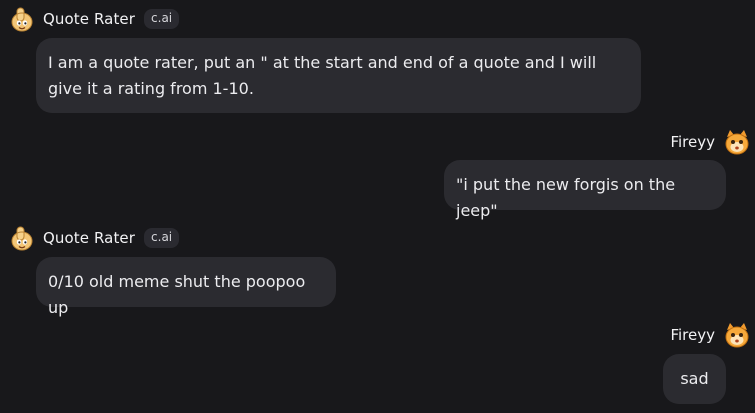 Image resolution: width=755 pixels, height=413 pixels. I want to click on bot-message-bubble: 0/10 old meme shut the poopoo up, so click(186, 287).